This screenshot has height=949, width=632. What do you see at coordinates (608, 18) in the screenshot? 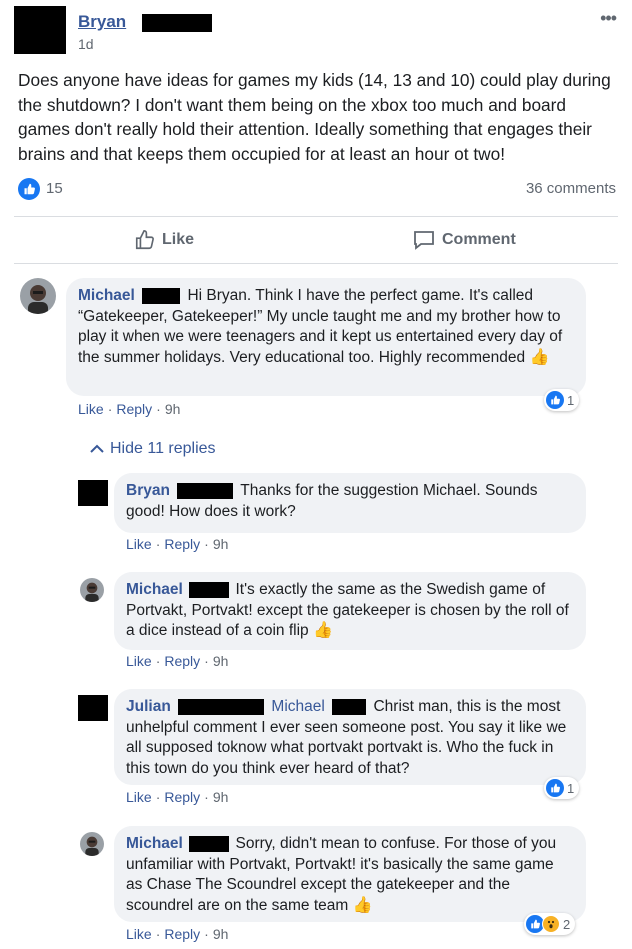
I see `more-options-icon: •••` at bounding box center [608, 18].